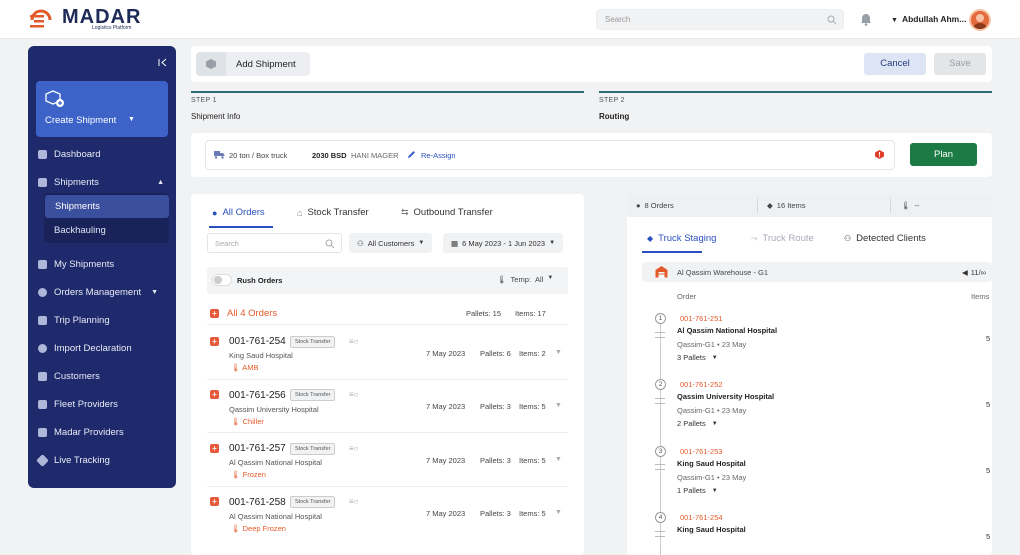 Image resolution: width=1020 pixels, height=555 pixels. I want to click on nav-label: Dashboard, so click(77, 154).